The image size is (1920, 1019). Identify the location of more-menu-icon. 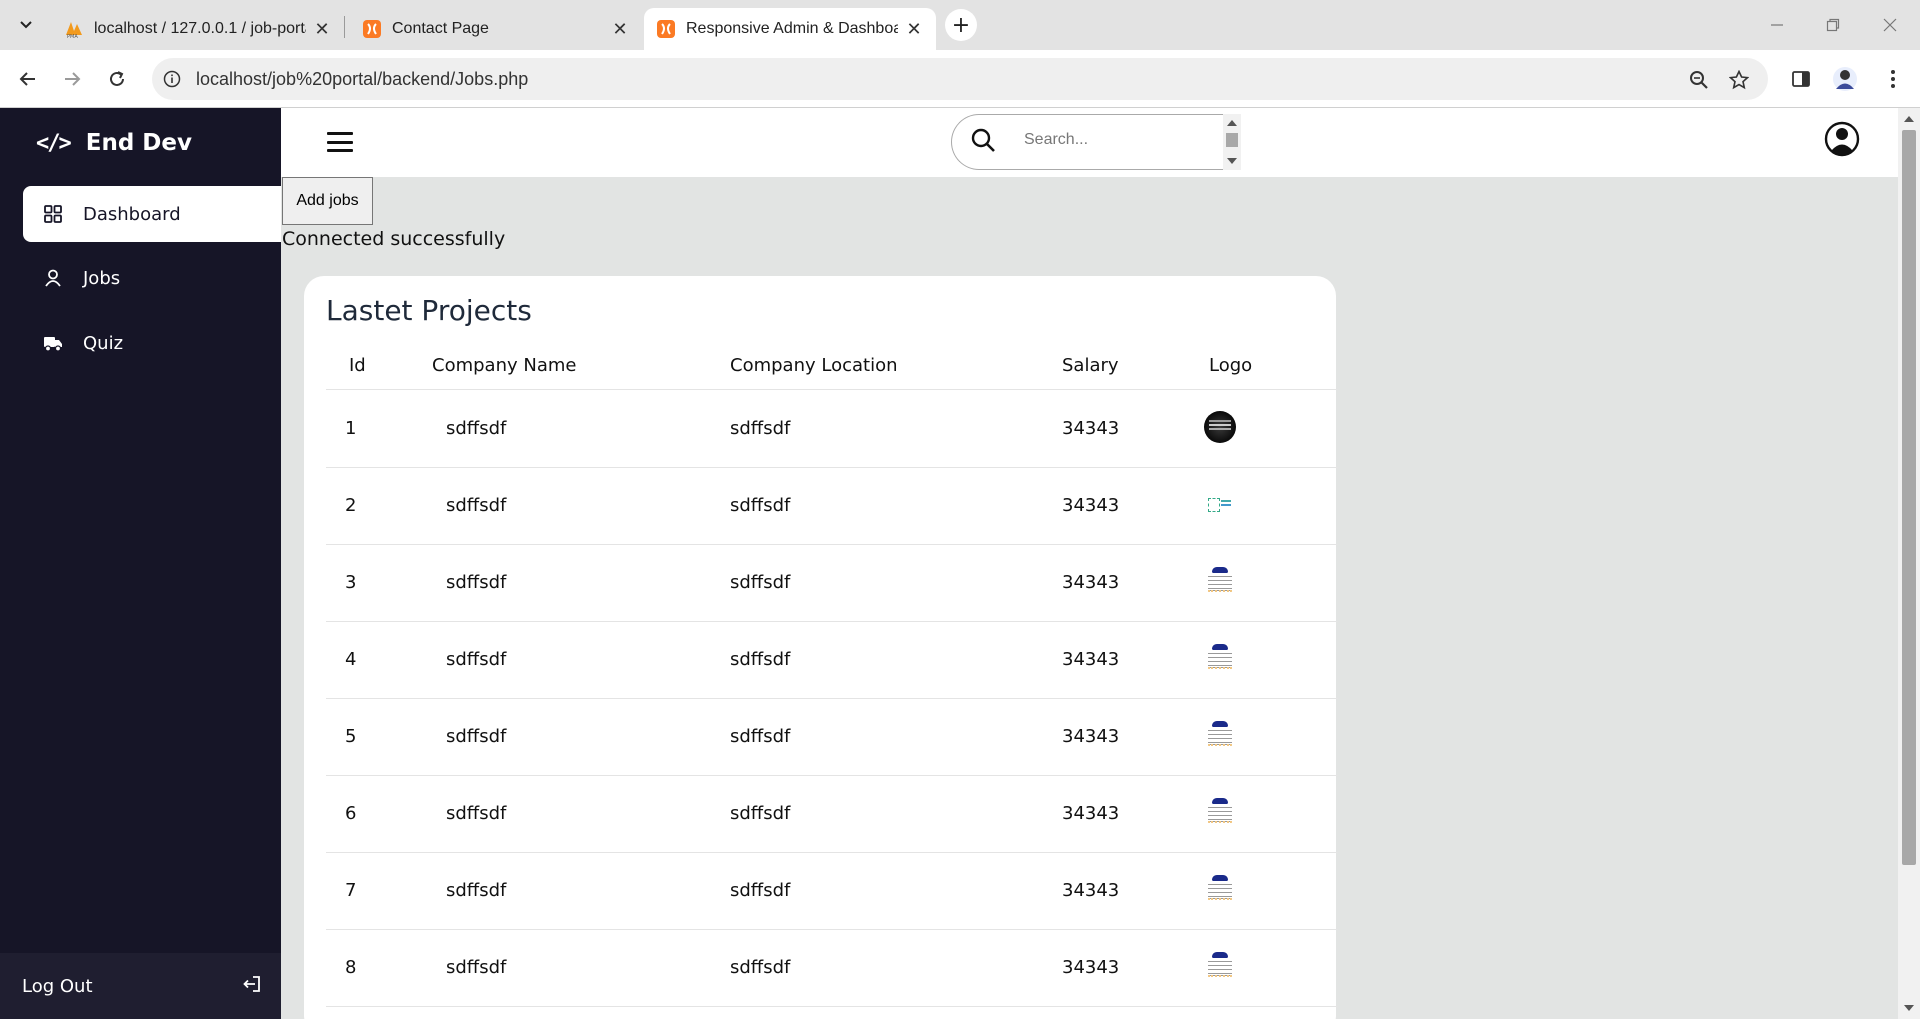
(1893, 79).